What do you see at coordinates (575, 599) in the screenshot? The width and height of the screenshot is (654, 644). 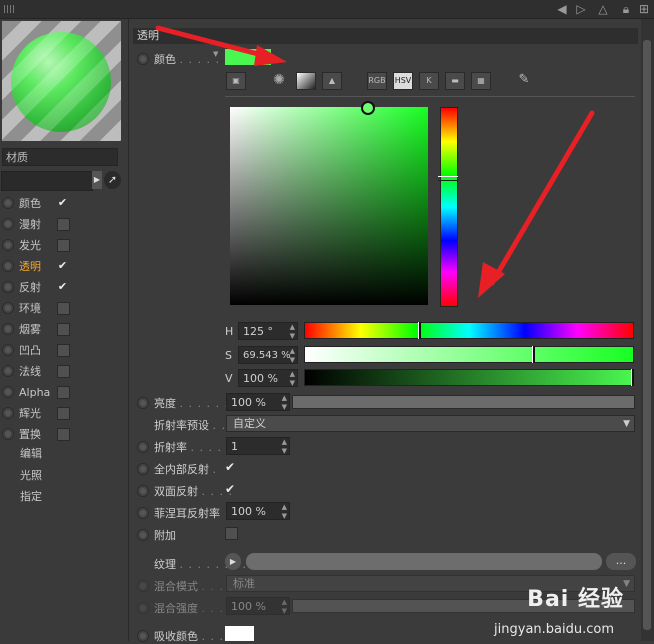 I see `watermark-logo: Bai 经验` at bounding box center [575, 599].